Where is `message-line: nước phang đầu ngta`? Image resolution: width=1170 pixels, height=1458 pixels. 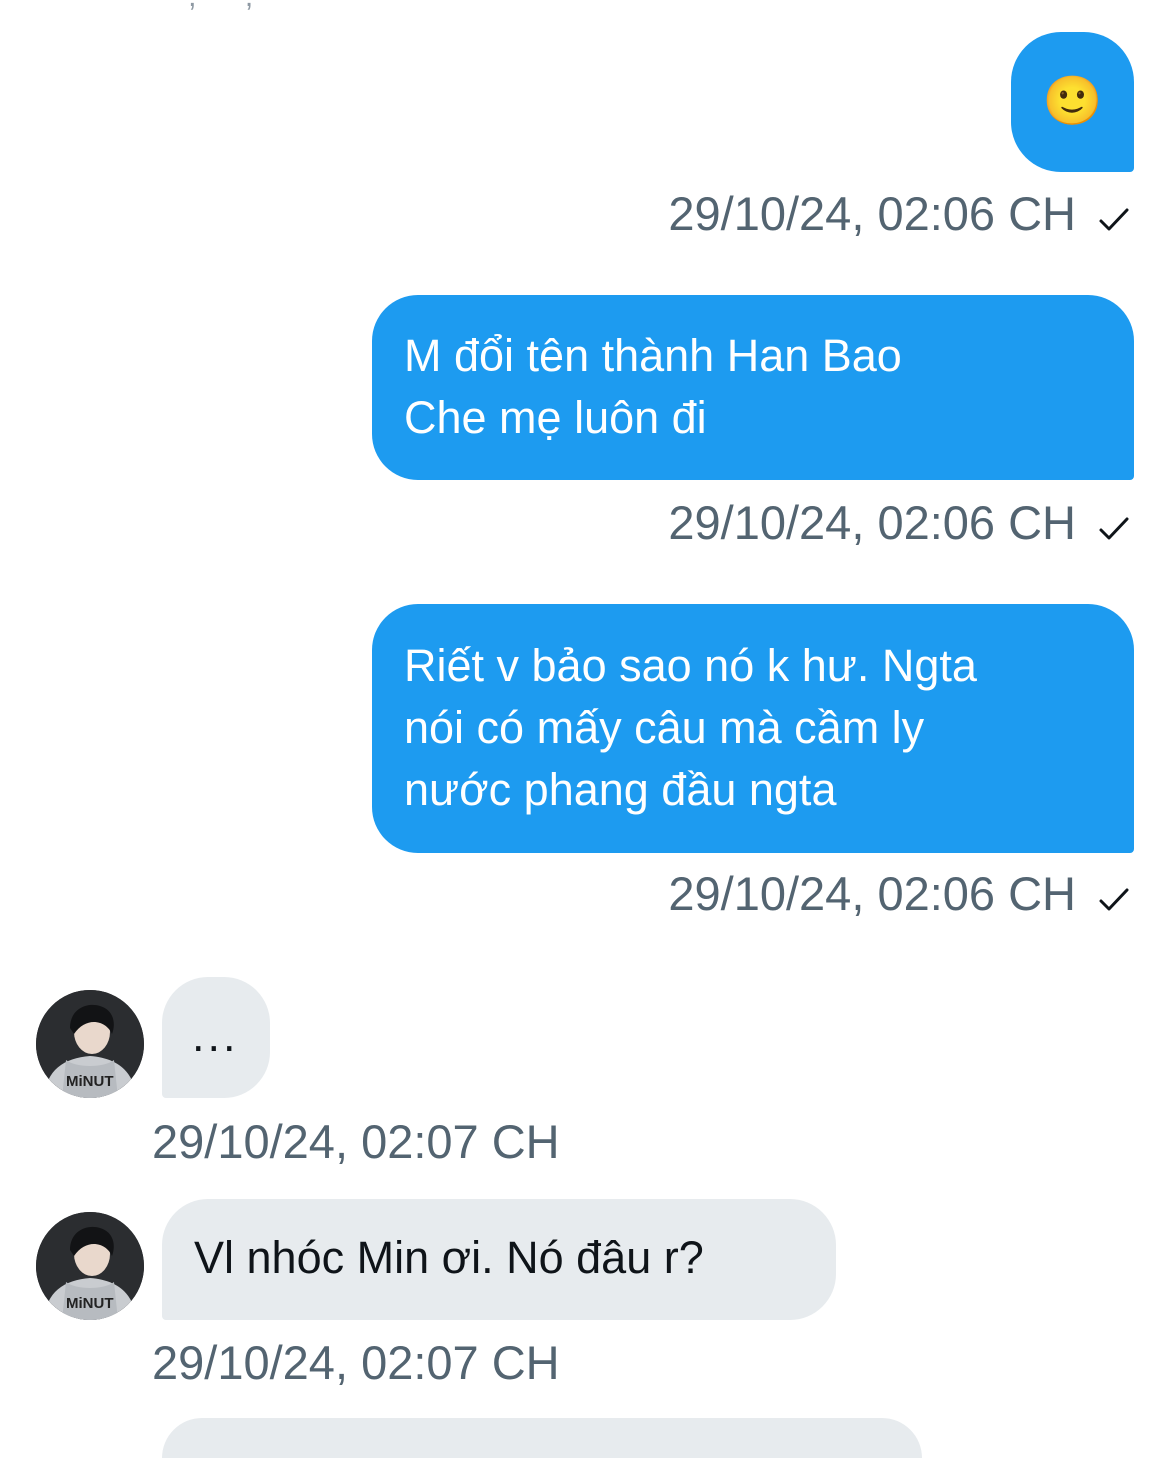
message-line: nước phang đầu ngta is located at coordinates (620, 789).